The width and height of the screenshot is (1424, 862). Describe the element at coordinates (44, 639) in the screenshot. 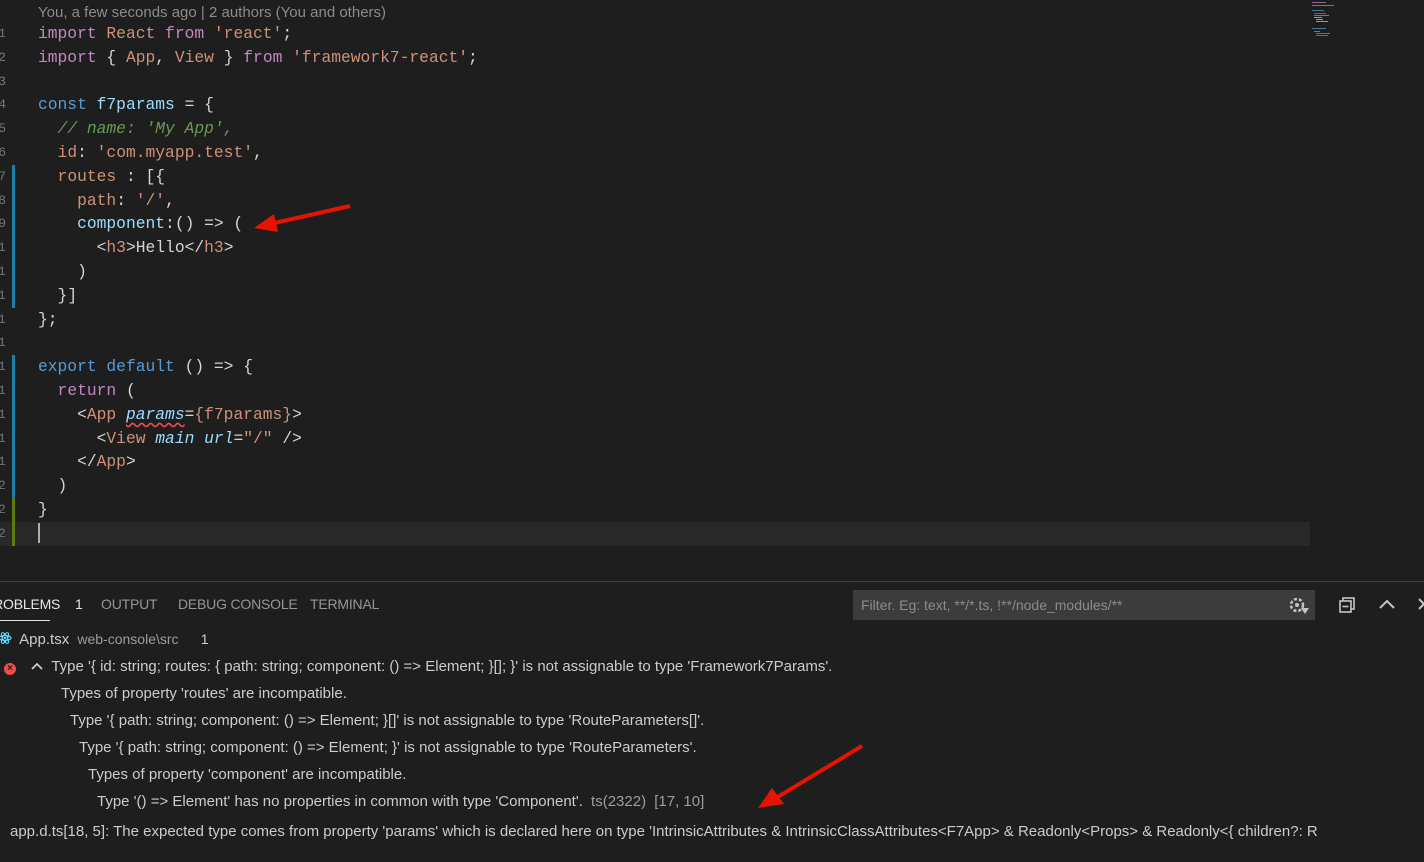

I see `problem-file-name: App.tsx` at that location.